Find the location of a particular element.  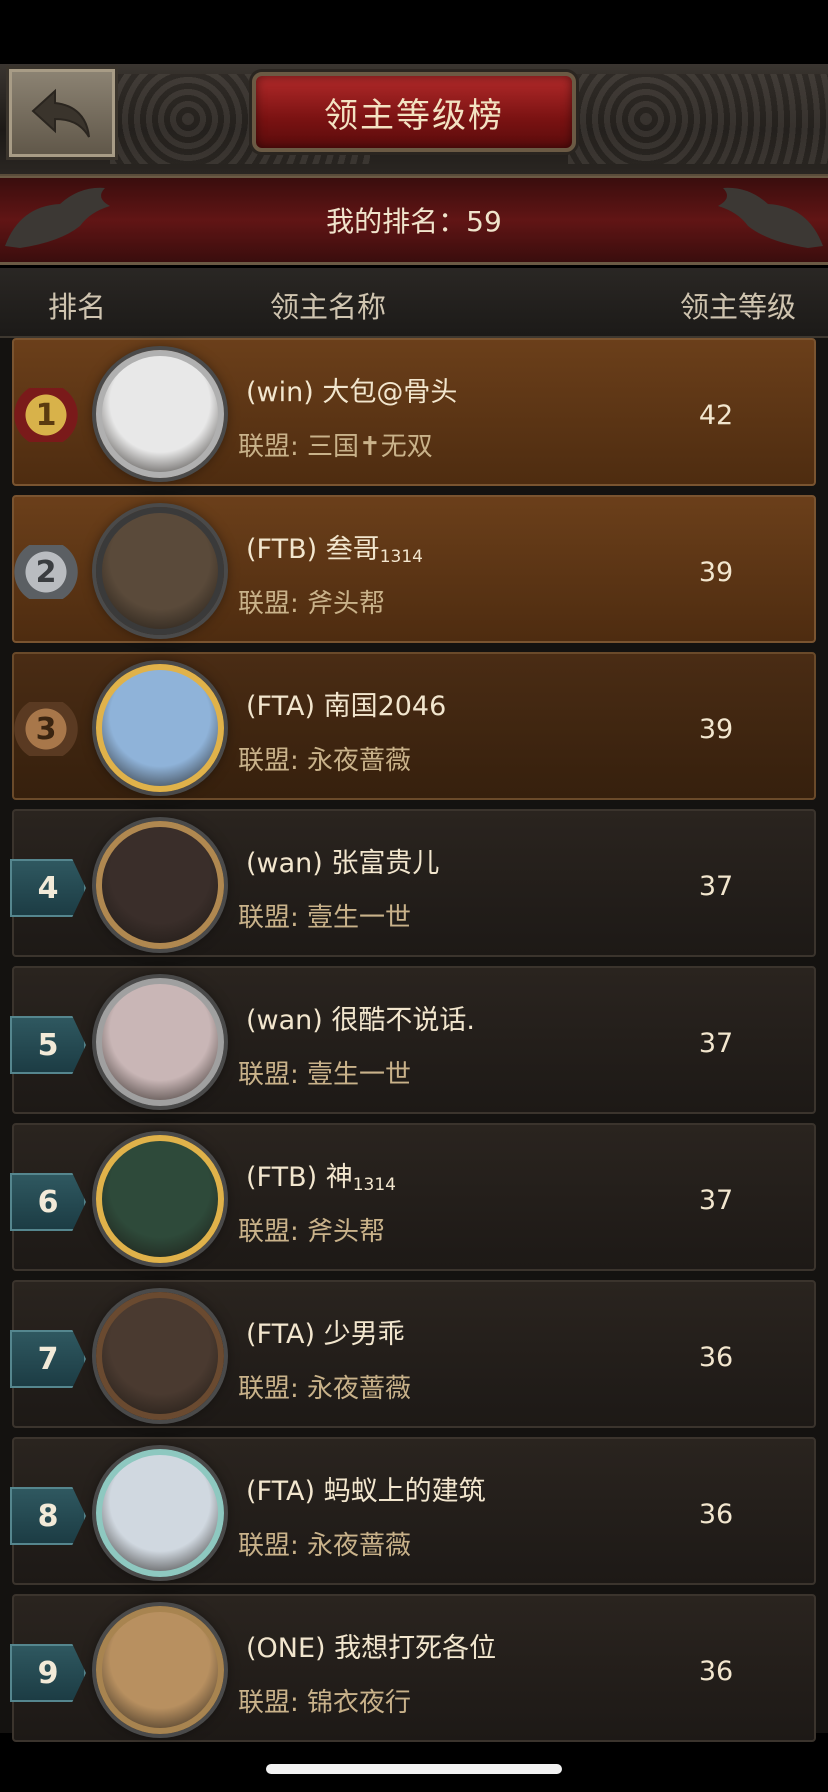

lord-name: (FTA) 蚂蚁上的建筑 is located at coordinates (366, 1488).